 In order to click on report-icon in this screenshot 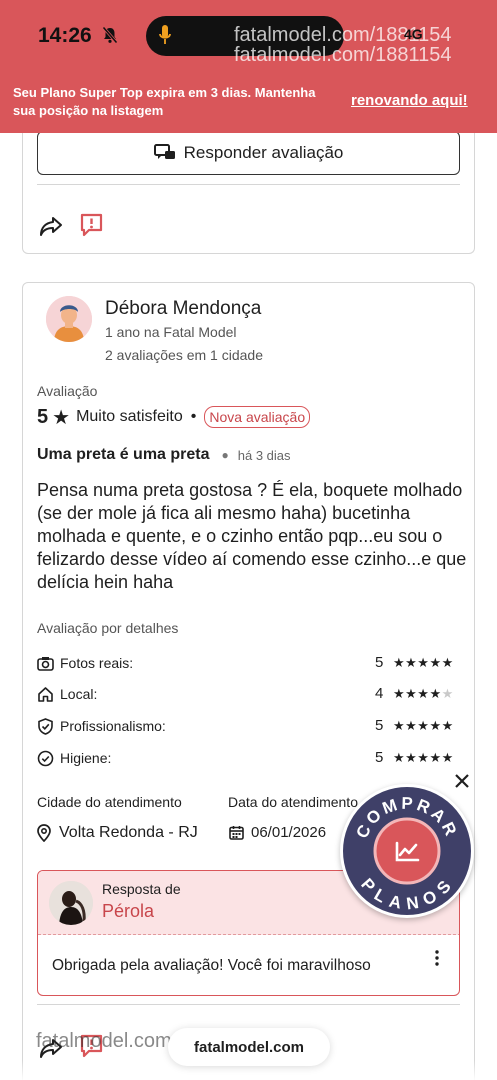, I will do `click(91, 225)`.